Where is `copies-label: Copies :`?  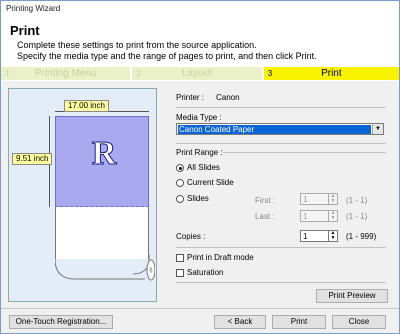
copies-label: Copies : is located at coordinates (191, 236).